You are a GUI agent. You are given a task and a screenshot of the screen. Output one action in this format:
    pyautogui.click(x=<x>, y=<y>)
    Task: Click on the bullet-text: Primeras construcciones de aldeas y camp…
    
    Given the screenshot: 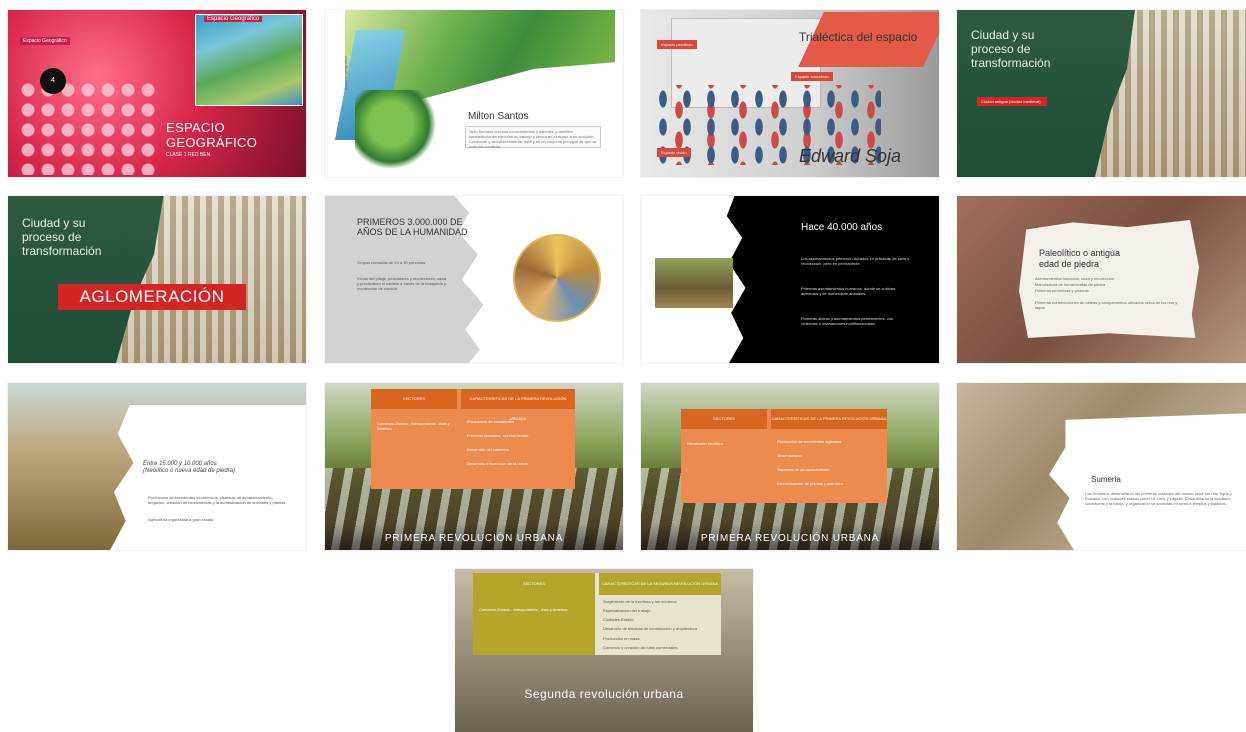 What is the action you would take?
    pyautogui.click(x=1106, y=305)
    